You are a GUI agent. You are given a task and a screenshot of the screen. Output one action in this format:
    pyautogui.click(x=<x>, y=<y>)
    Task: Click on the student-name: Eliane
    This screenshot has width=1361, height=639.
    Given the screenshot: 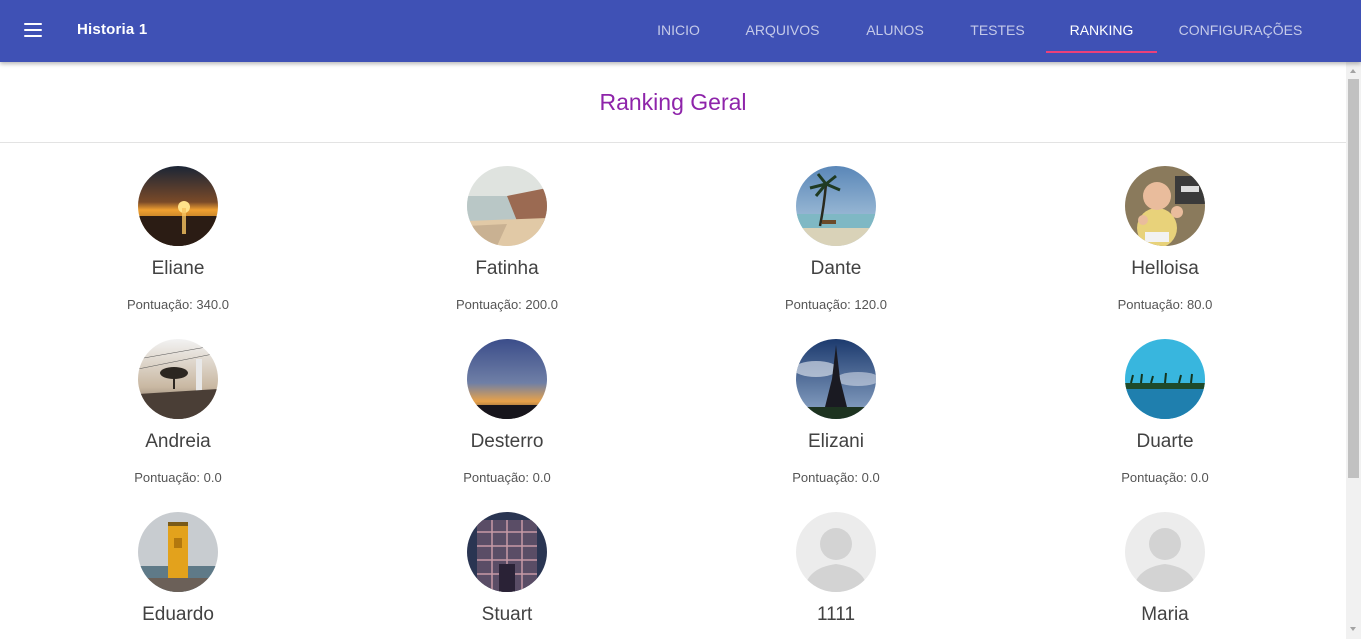 What is the action you would take?
    pyautogui.click(x=178, y=268)
    